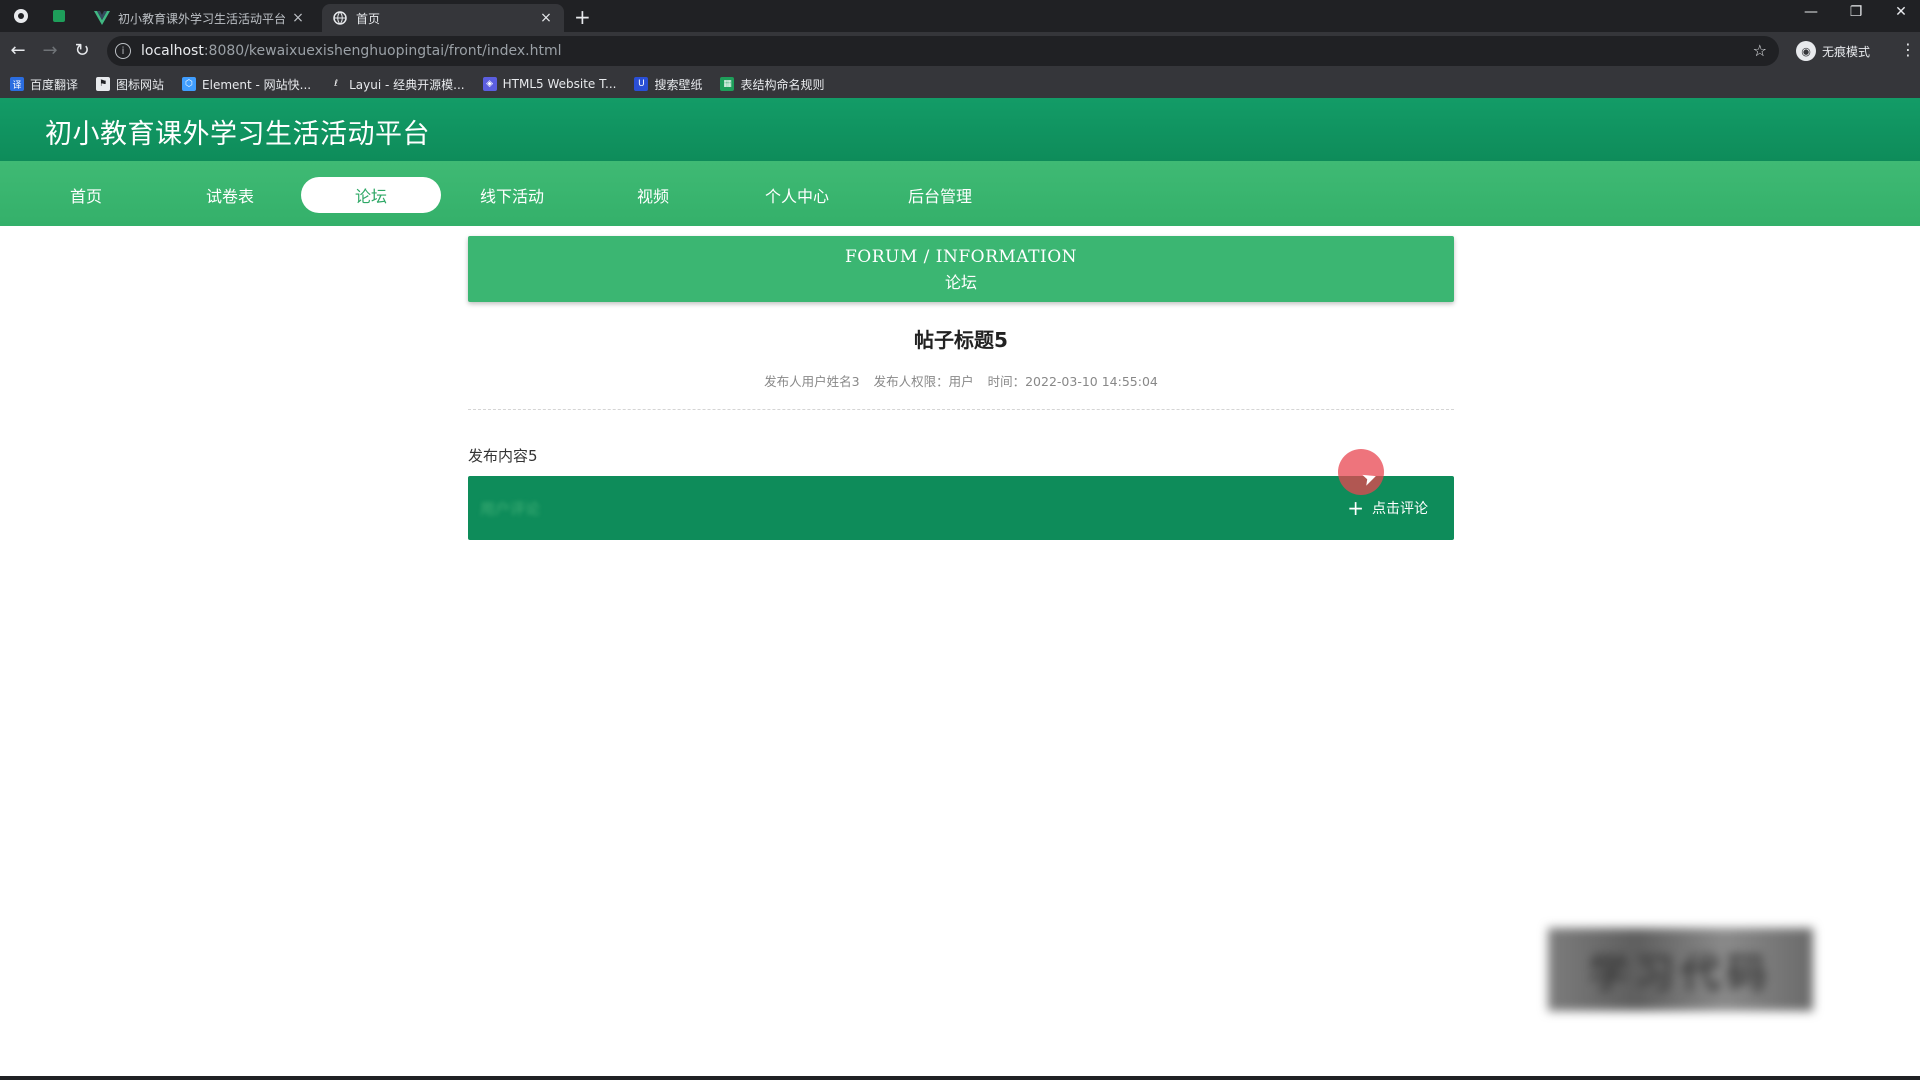  What do you see at coordinates (812, 381) in the screenshot?
I see `post-author: 发布人用户姓名3` at bounding box center [812, 381].